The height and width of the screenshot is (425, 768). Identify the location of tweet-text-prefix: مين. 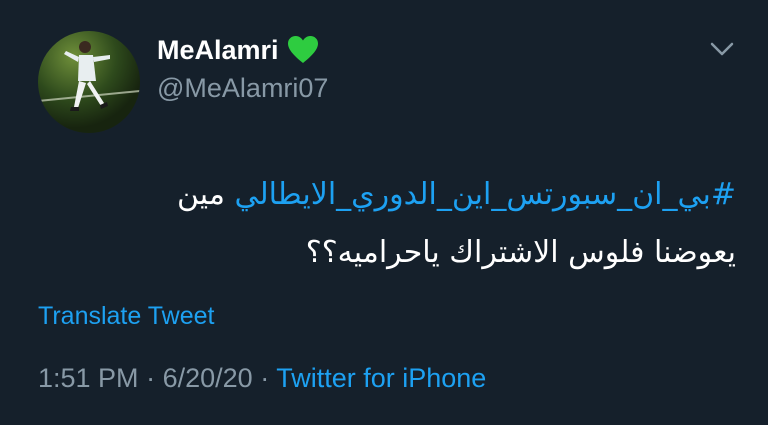
(200, 194).